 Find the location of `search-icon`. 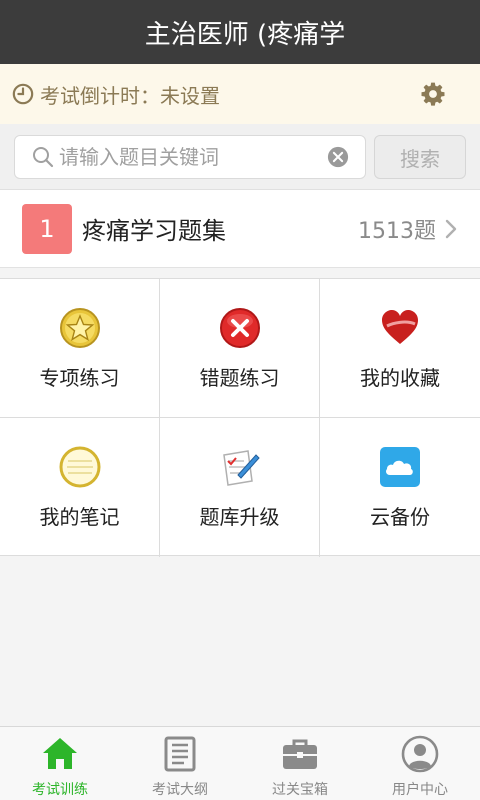

search-icon is located at coordinates (43, 157).